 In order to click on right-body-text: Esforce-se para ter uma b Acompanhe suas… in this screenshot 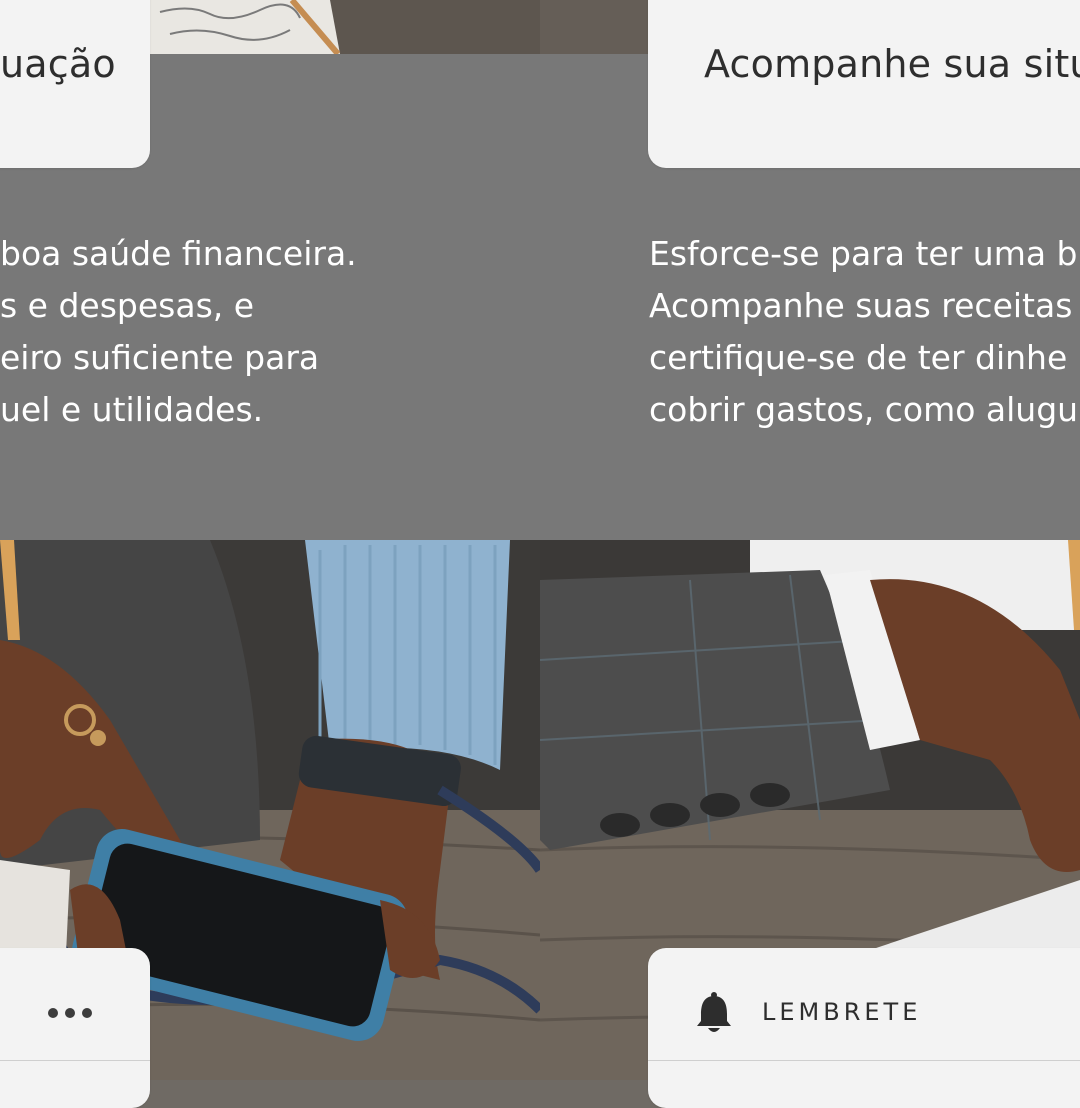, I will do `click(864, 332)`.